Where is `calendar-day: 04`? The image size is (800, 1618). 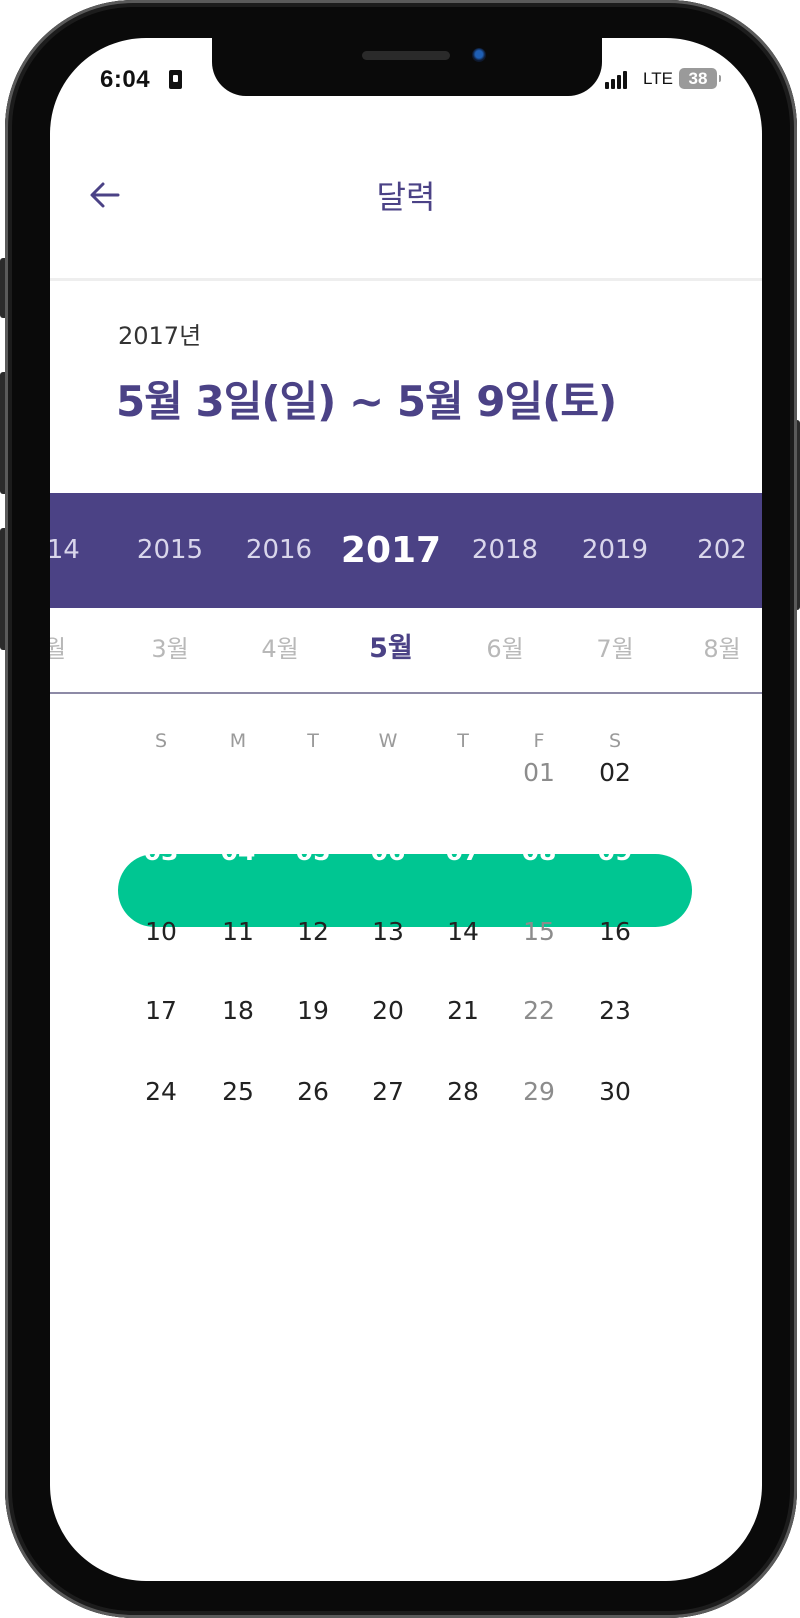
calendar-day: 04 is located at coordinates (238, 851).